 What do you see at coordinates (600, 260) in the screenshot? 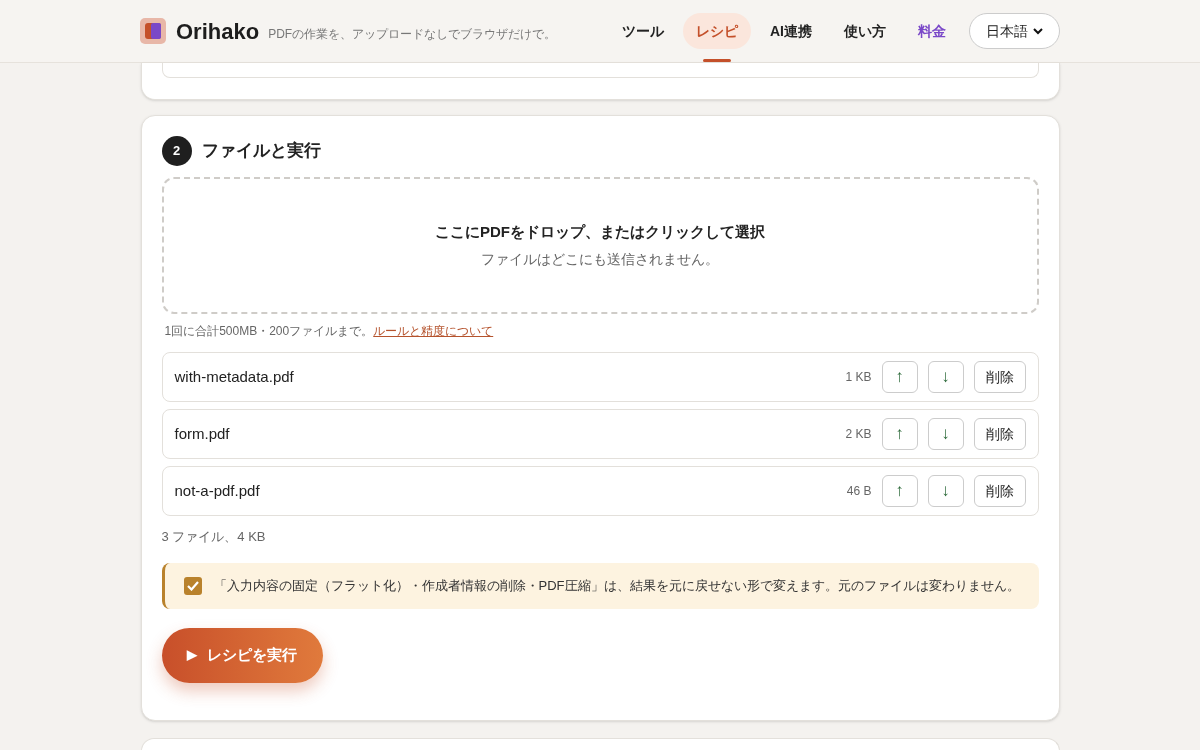
I see `drop-zone-subtitle: ファイルはどこにも送信されません。` at bounding box center [600, 260].